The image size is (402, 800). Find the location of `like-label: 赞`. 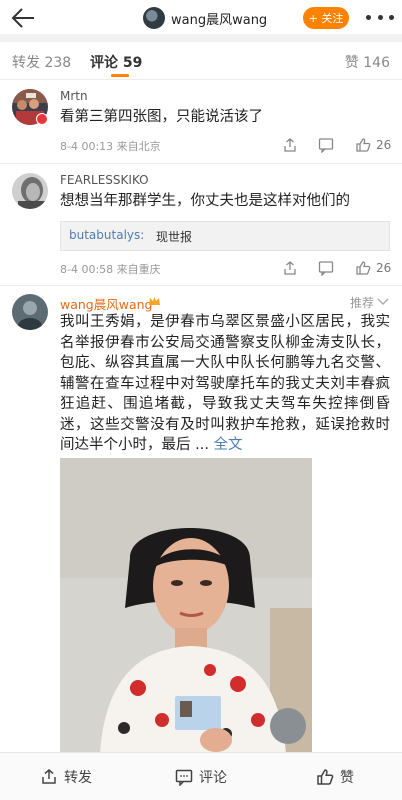

like-label: 赞 is located at coordinates (347, 778).